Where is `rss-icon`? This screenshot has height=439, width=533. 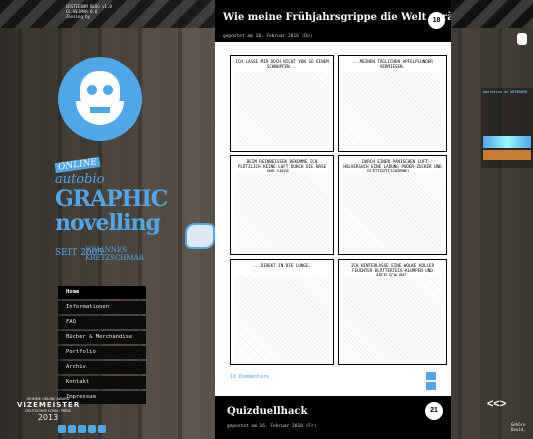
rss-icon is located at coordinates (102, 429).